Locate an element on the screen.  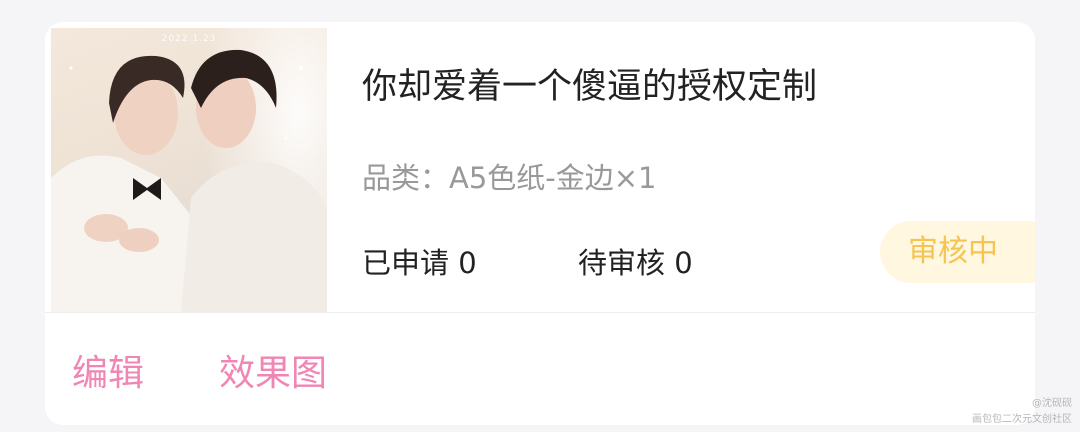
watermark-site: 画包包二次元文创社区 is located at coordinates (1022, 419).